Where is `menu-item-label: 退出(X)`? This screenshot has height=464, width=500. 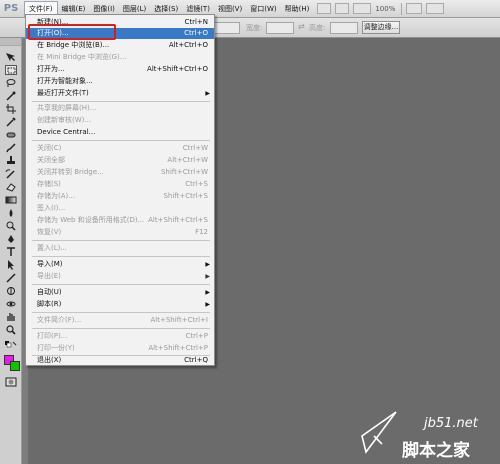 menu-item-label: 退出(X) is located at coordinates (49, 360).